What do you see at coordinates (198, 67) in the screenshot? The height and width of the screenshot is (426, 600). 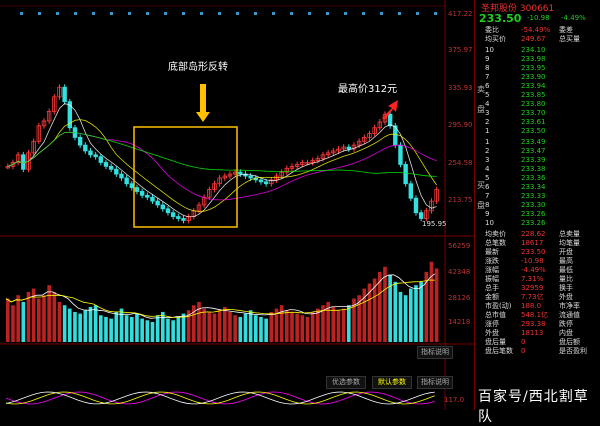 I see `island-reversal-label: 底部岛形反转` at bounding box center [198, 67].